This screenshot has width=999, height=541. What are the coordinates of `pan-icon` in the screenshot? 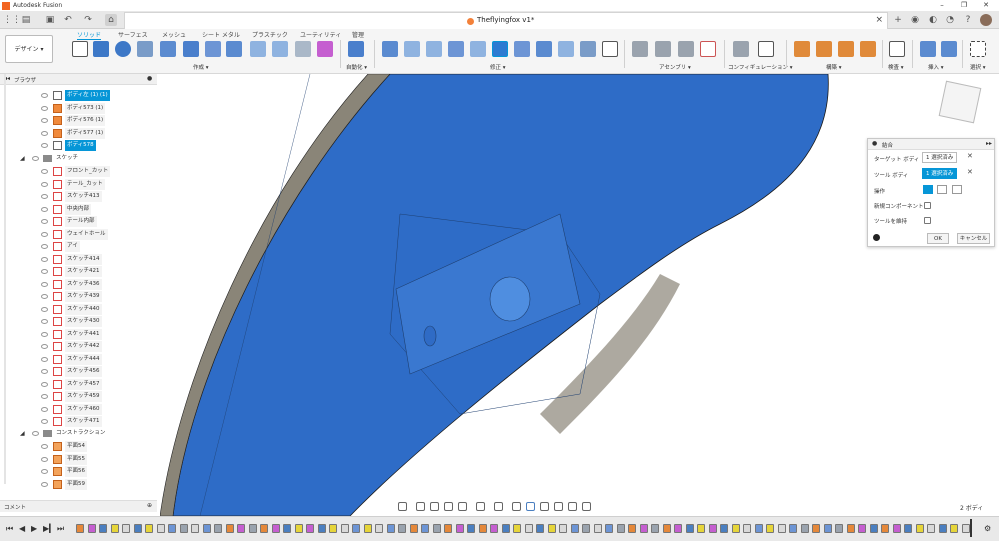 It's located at (434, 506).